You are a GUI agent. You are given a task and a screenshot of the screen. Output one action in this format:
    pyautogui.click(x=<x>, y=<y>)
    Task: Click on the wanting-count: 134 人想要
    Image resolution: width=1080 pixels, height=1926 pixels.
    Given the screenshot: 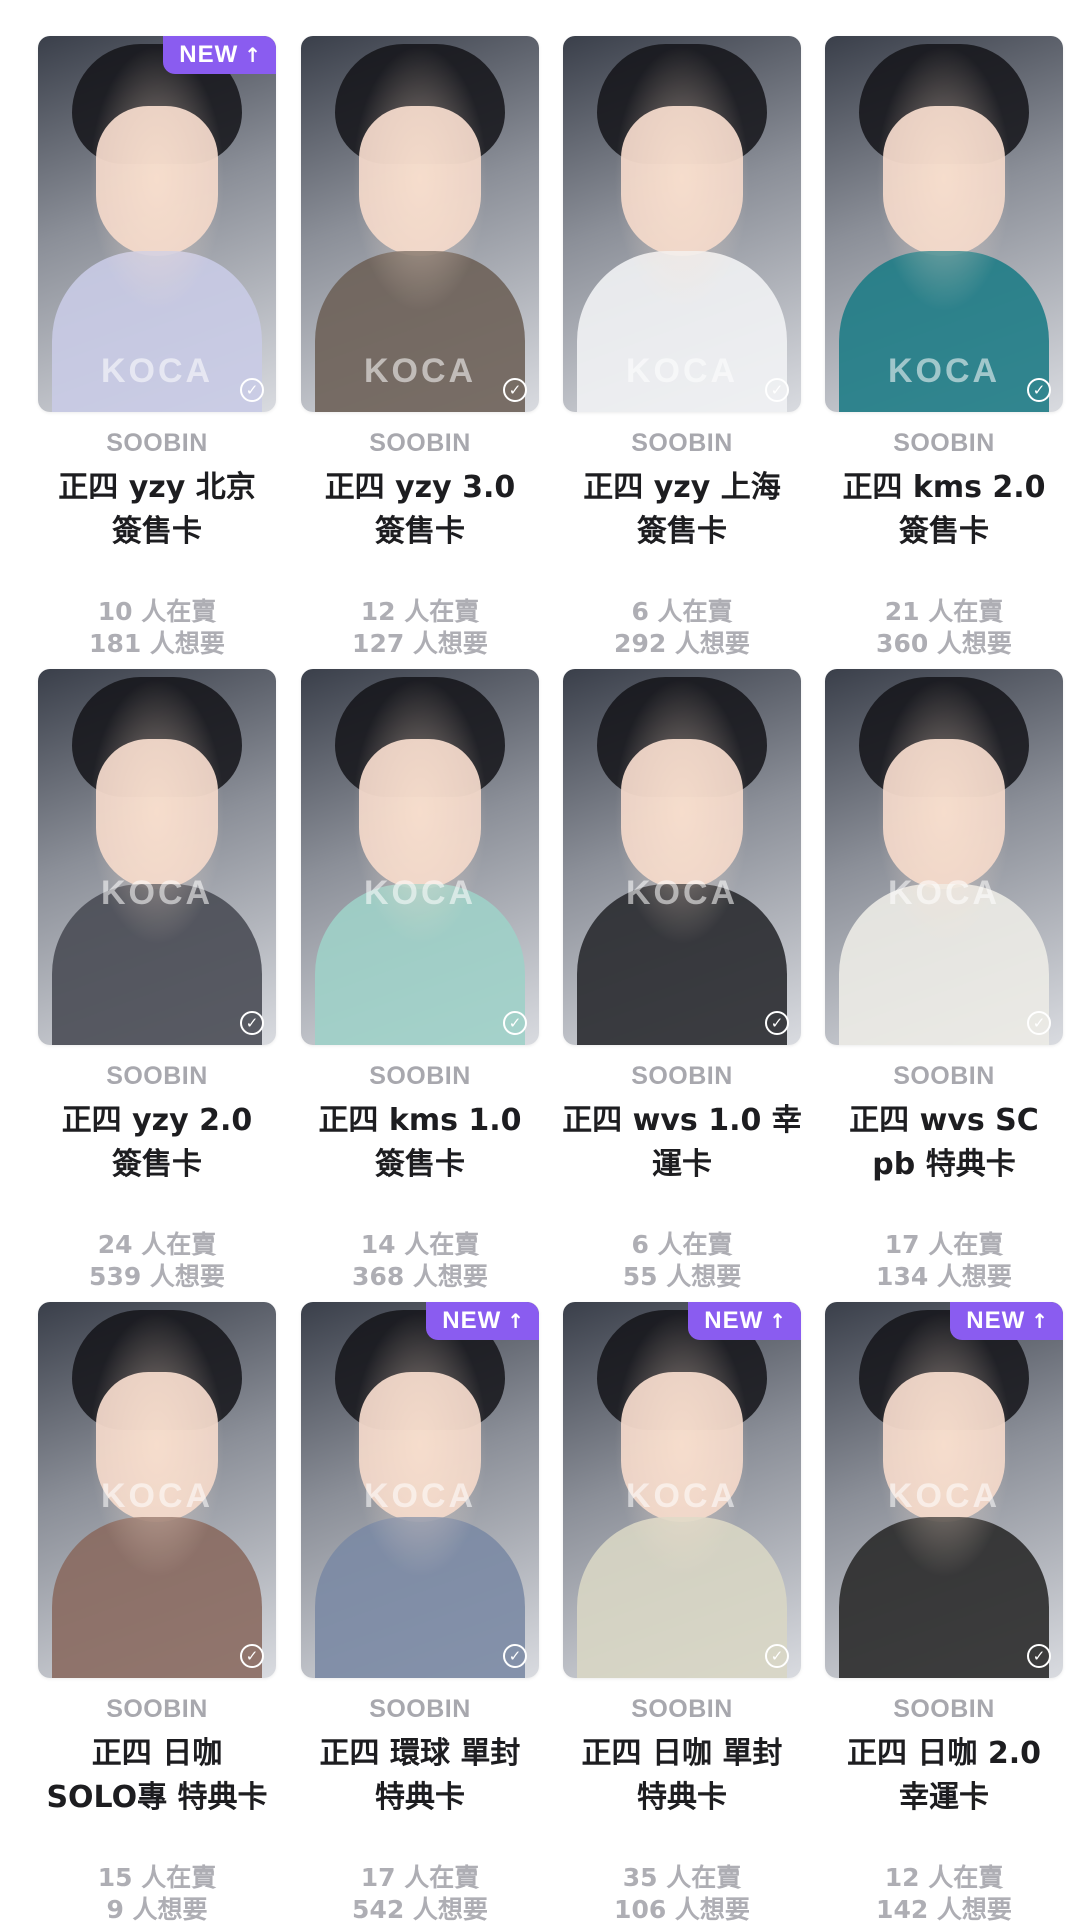 What is the action you would take?
    pyautogui.click(x=944, y=1276)
    